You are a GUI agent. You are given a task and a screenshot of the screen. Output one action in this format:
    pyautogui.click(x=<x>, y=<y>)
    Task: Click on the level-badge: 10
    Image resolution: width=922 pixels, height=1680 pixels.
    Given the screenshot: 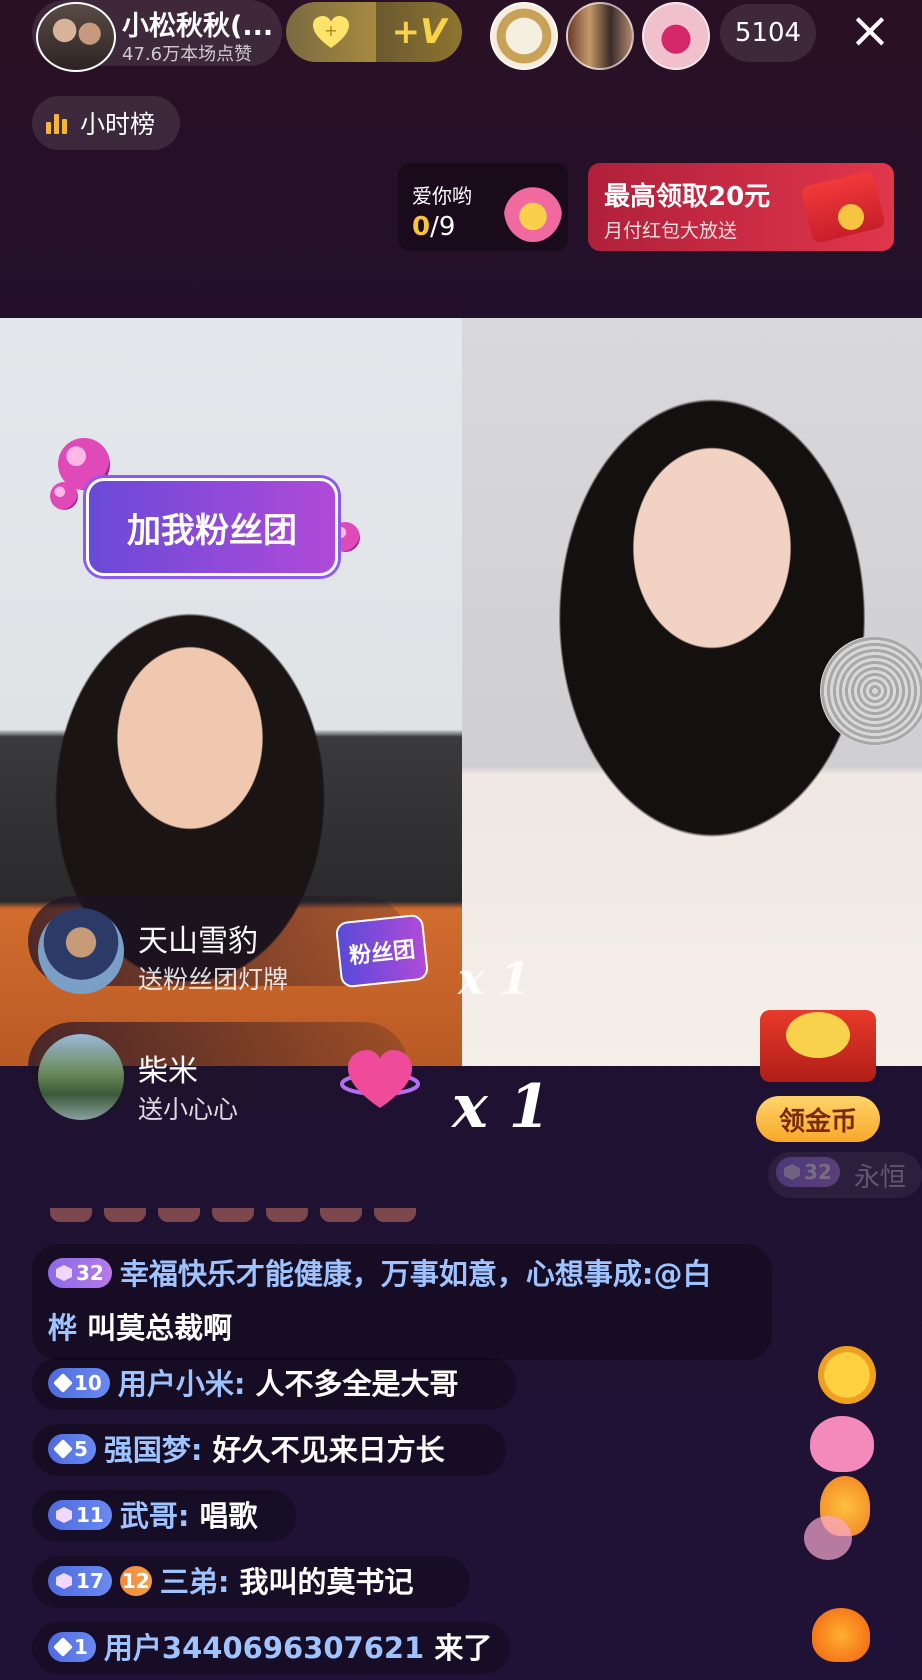 What is the action you would take?
    pyautogui.click(x=79, y=1383)
    